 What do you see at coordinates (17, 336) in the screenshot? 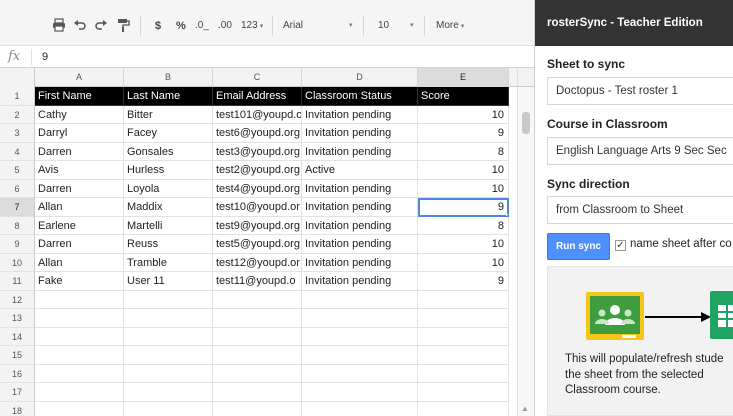
I see `row-number: 14` at bounding box center [17, 336].